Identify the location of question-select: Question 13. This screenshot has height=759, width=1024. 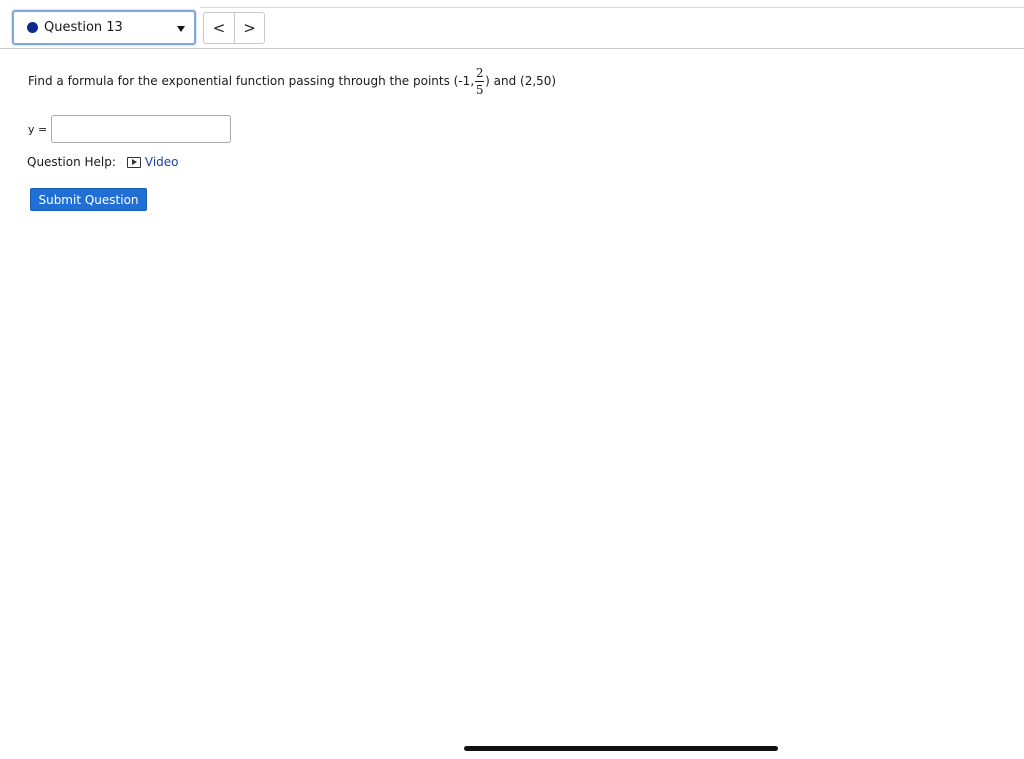
(104, 27).